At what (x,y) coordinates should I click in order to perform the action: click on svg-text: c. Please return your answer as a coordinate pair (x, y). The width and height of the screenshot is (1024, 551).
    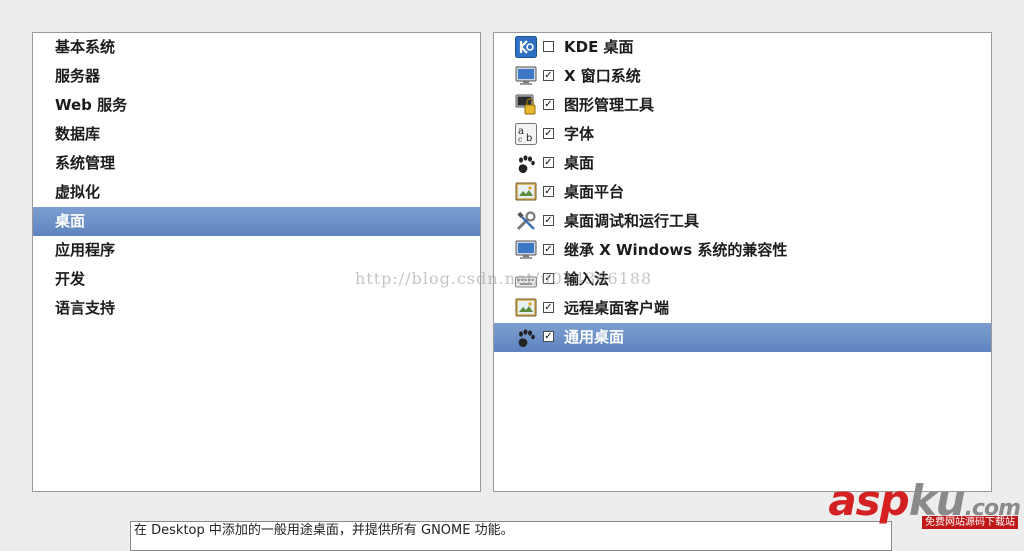
    Looking at the image, I should click on (520, 139).